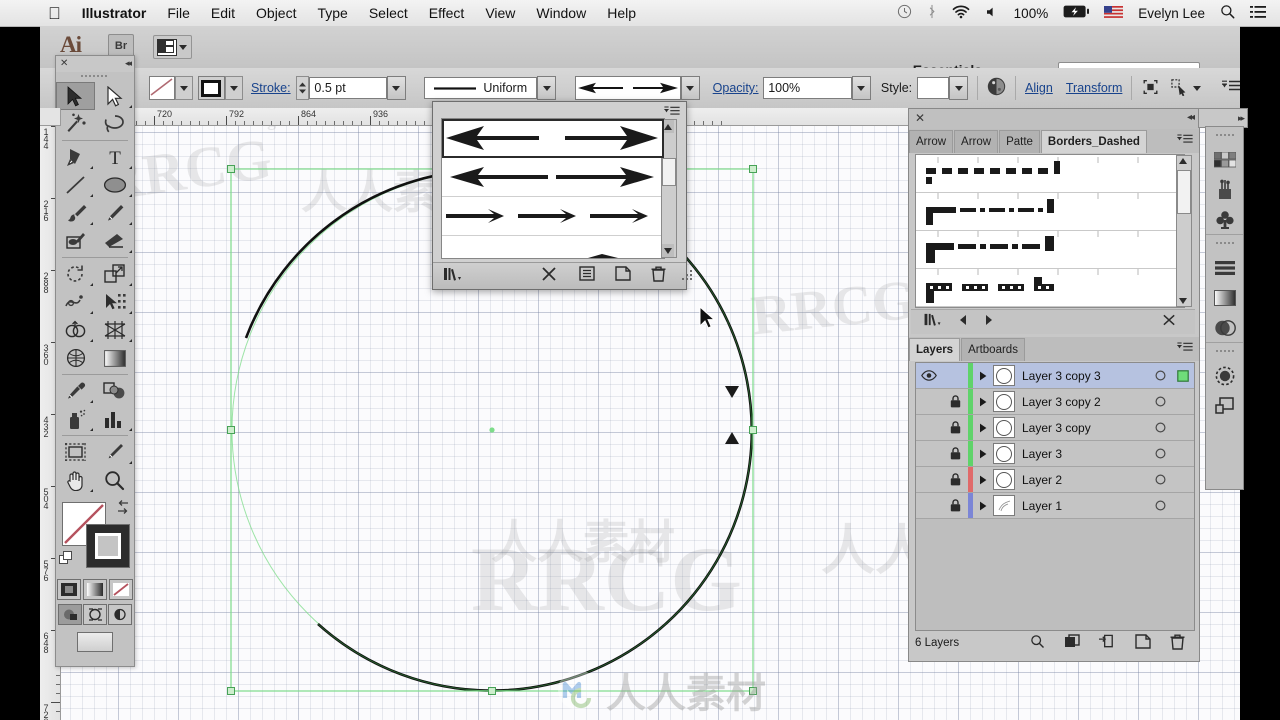 The image size is (1280, 720). What do you see at coordinates (1085, 506) in the screenshot?
I see `layer-name: Layer 1` at bounding box center [1085, 506].